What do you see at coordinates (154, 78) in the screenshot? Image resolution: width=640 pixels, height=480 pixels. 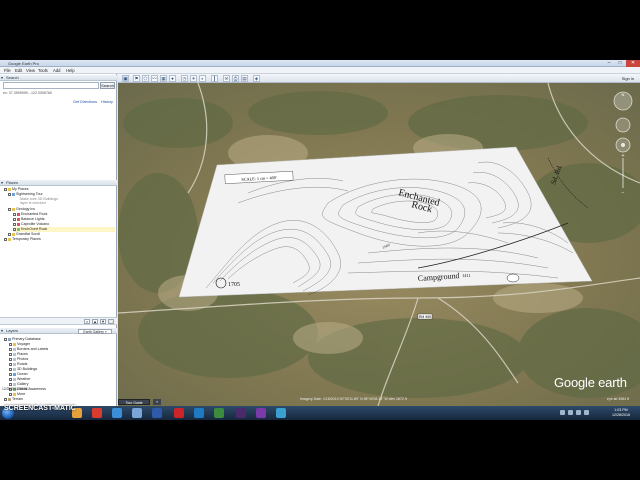 I see `add-path-icon: 〰` at bounding box center [154, 78].